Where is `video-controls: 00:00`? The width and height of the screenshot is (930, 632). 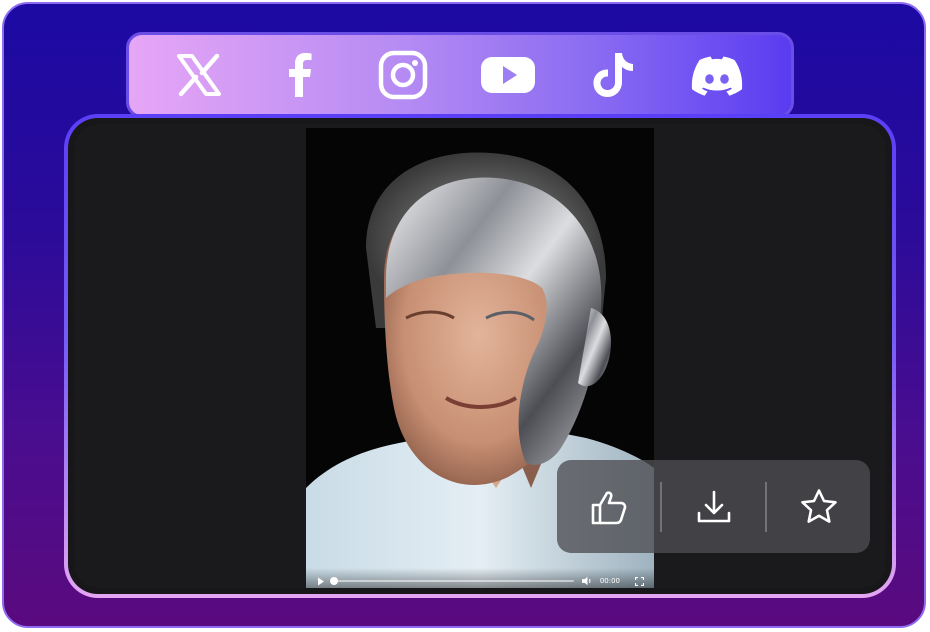
video-controls: 00:00 is located at coordinates (480, 578).